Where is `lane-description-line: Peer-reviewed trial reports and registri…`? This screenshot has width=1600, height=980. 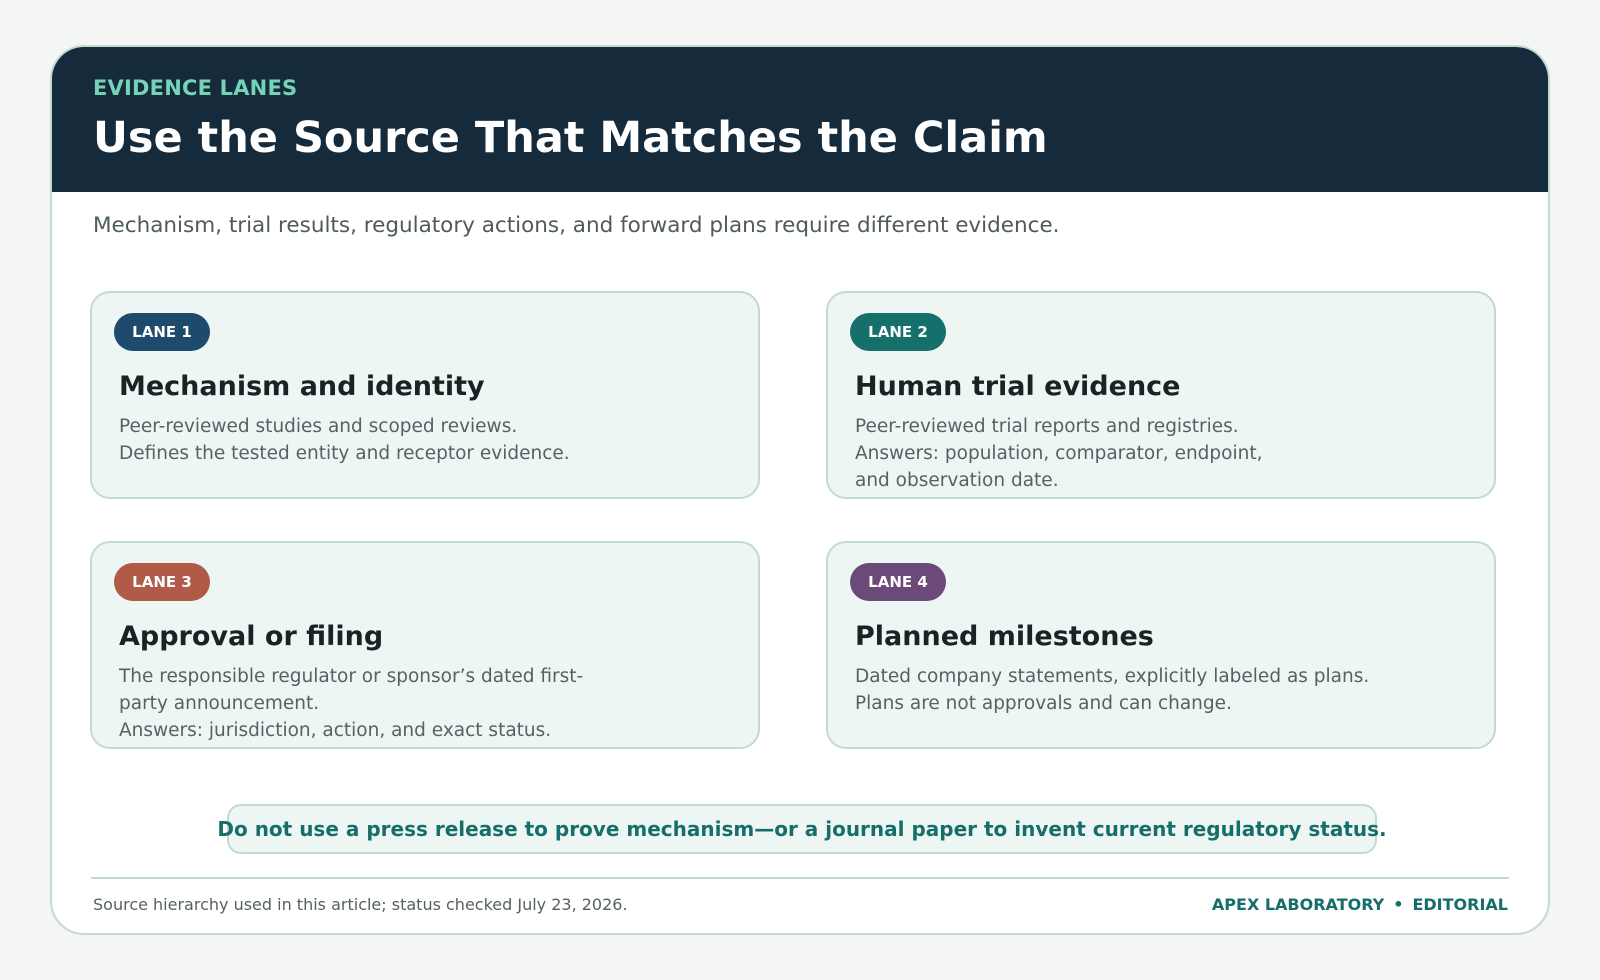
lane-description-line: Peer-reviewed trial reports and registri… is located at coordinates (1047, 426).